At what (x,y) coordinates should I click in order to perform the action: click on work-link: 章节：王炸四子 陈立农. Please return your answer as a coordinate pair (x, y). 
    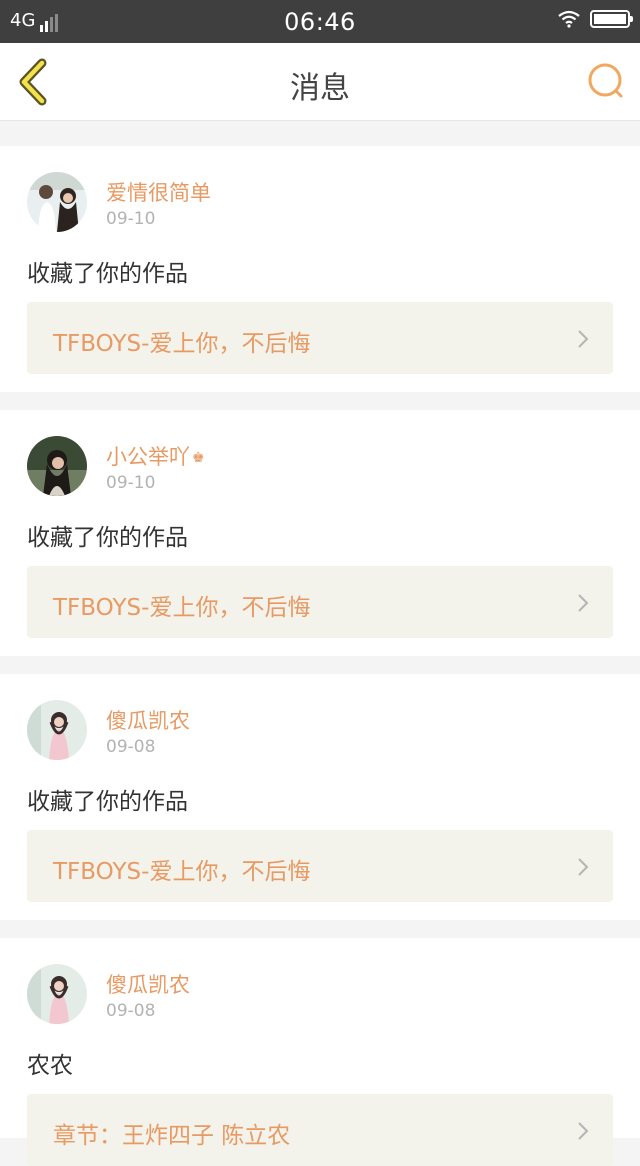
    Looking at the image, I should click on (320, 1130).